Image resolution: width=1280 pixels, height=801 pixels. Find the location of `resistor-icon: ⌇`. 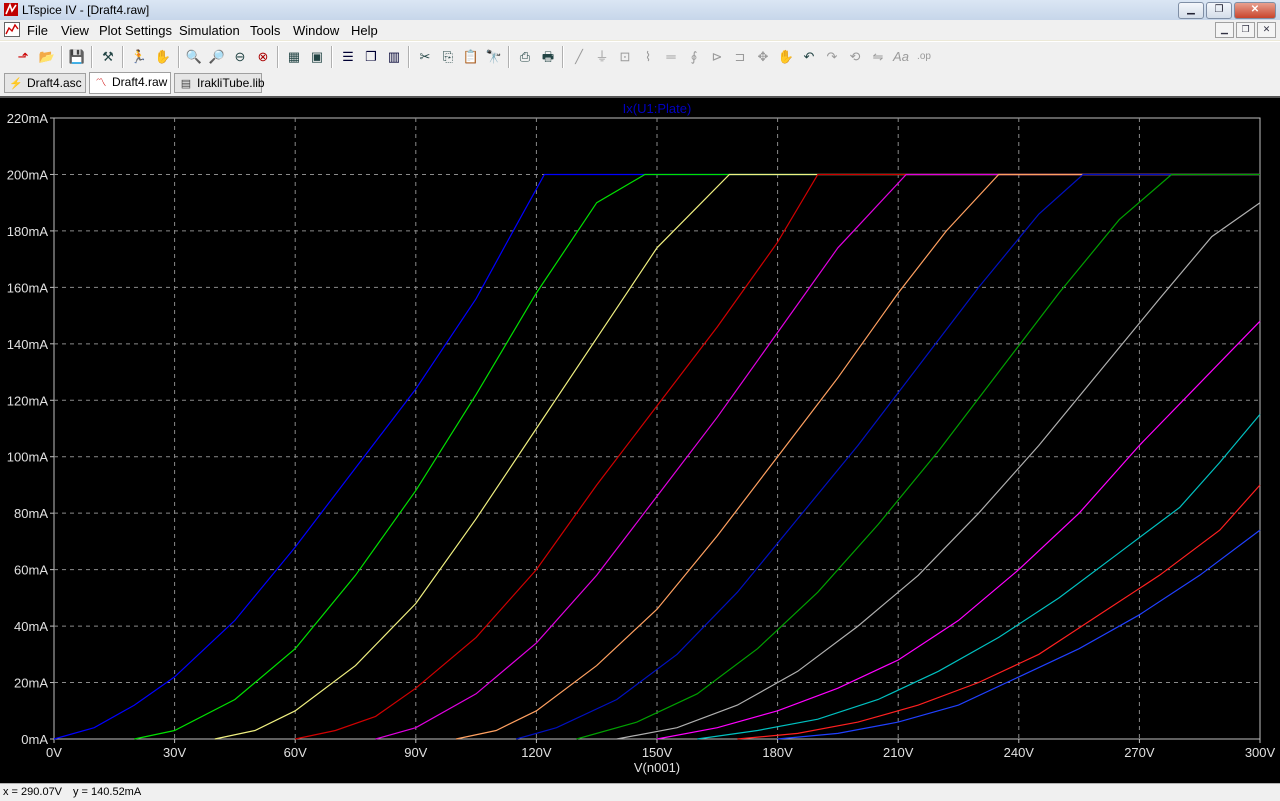

resistor-icon: ⌇ is located at coordinates (648, 57).